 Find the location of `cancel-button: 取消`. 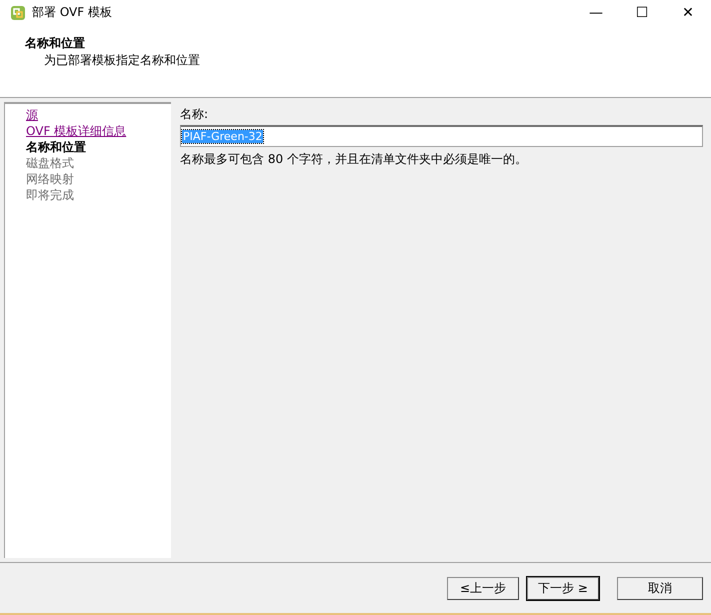

cancel-button: 取消 is located at coordinates (660, 588).